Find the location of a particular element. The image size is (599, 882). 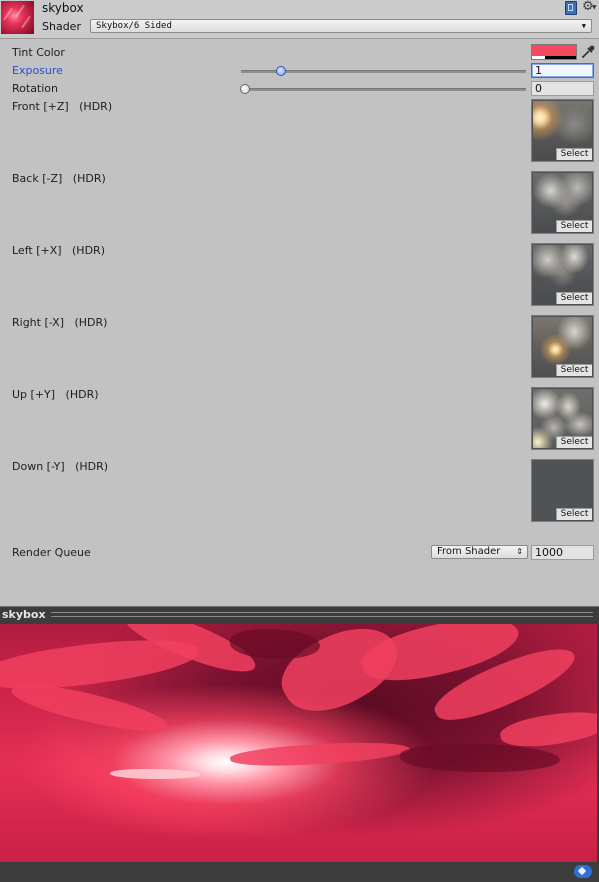

tag-icon is located at coordinates (583, 871).